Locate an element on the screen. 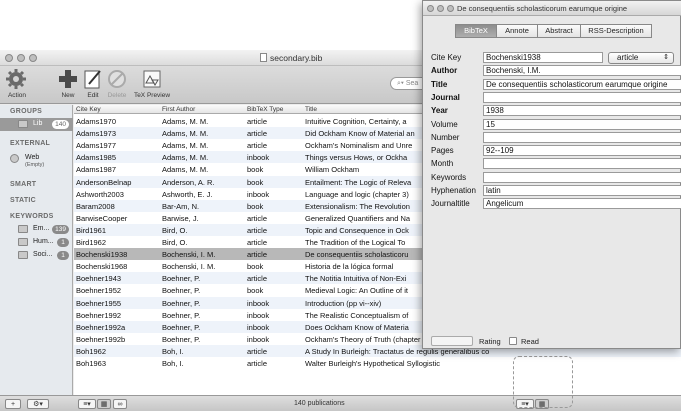 This screenshot has height=411, width=681. table-cell: Adams1977 is located at coordinates (96, 146).